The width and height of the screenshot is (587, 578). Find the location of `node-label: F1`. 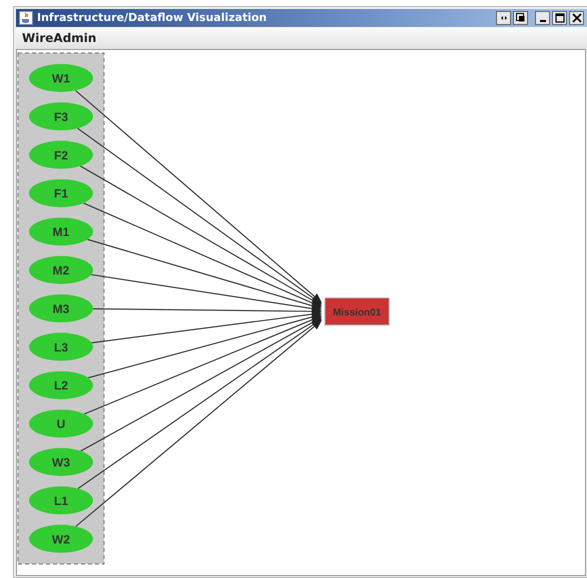

node-label: F1 is located at coordinates (61, 193).